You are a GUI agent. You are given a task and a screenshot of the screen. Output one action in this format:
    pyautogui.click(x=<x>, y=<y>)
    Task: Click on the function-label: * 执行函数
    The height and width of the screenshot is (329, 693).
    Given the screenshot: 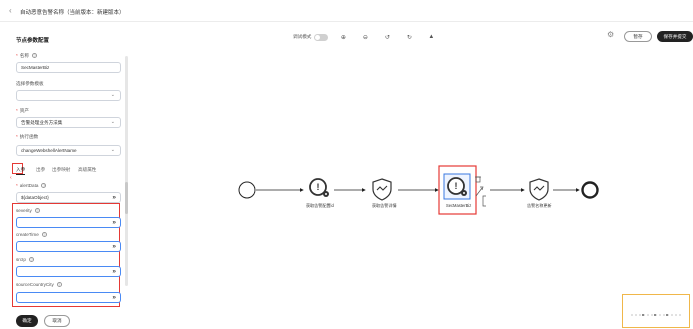 What is the action you would take?
    pyautogui.click(x=27, y=136)
    